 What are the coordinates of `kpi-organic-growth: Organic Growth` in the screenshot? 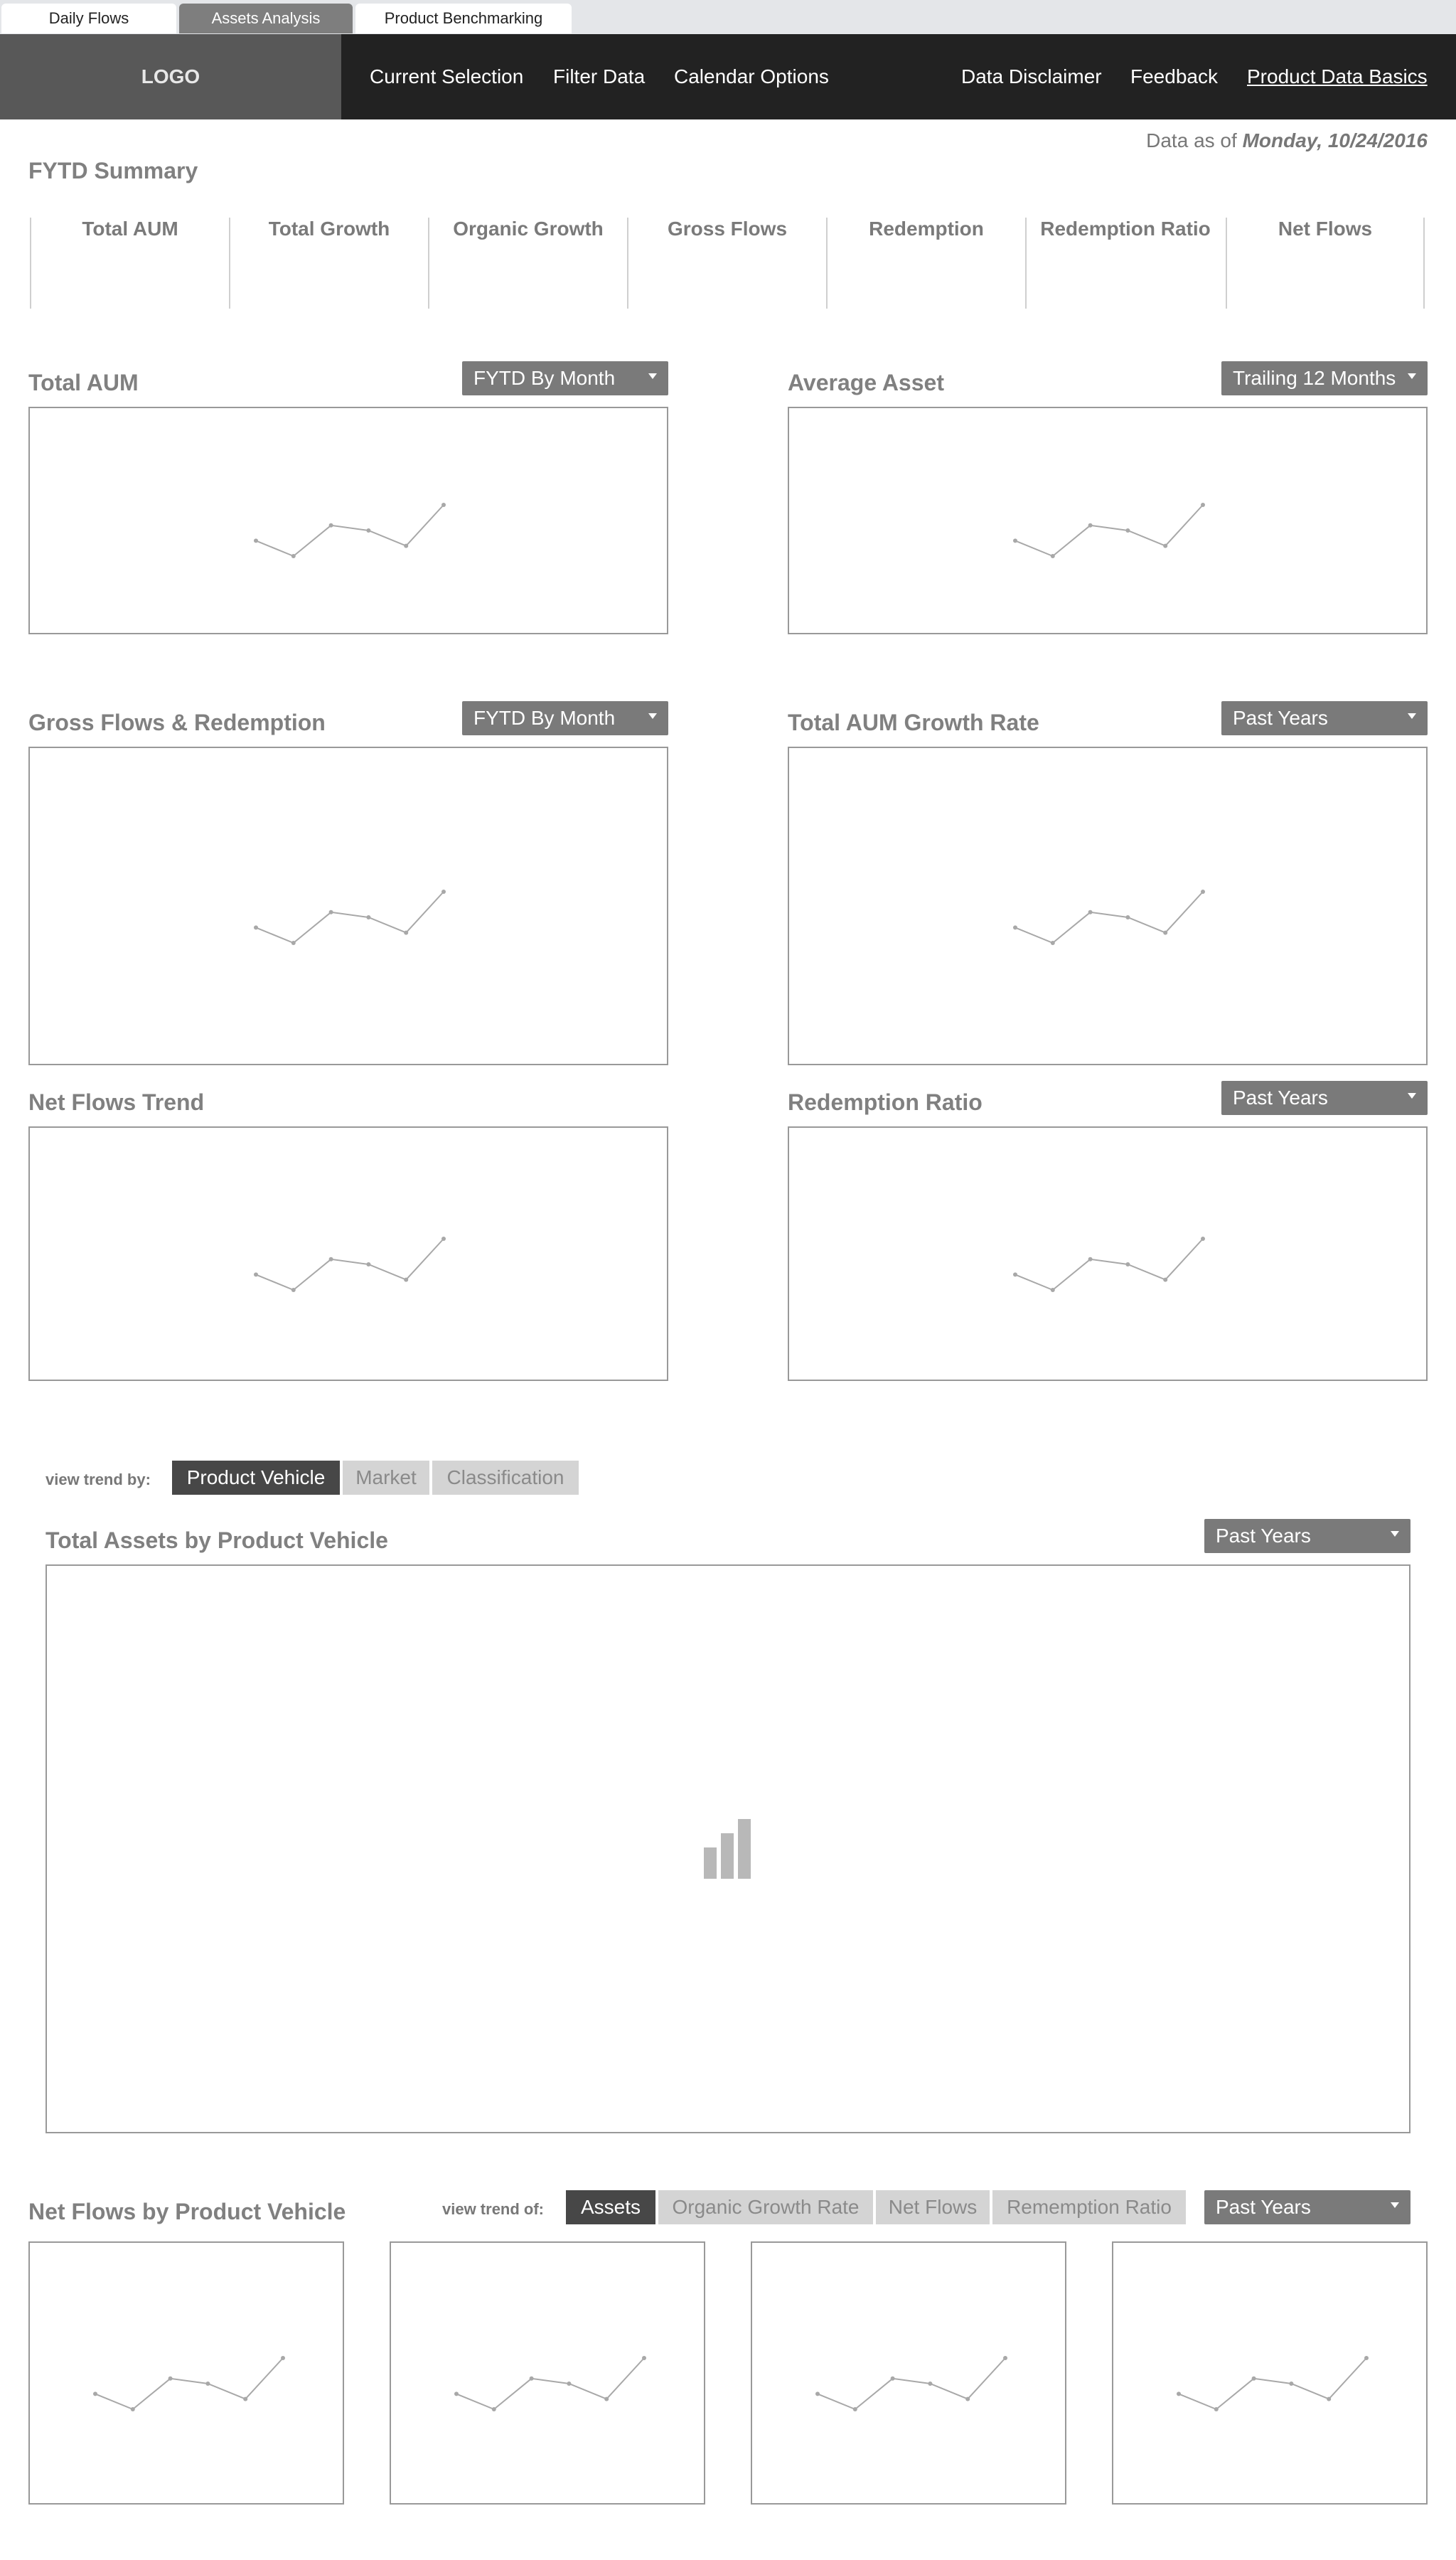 It's located at (528, 263).